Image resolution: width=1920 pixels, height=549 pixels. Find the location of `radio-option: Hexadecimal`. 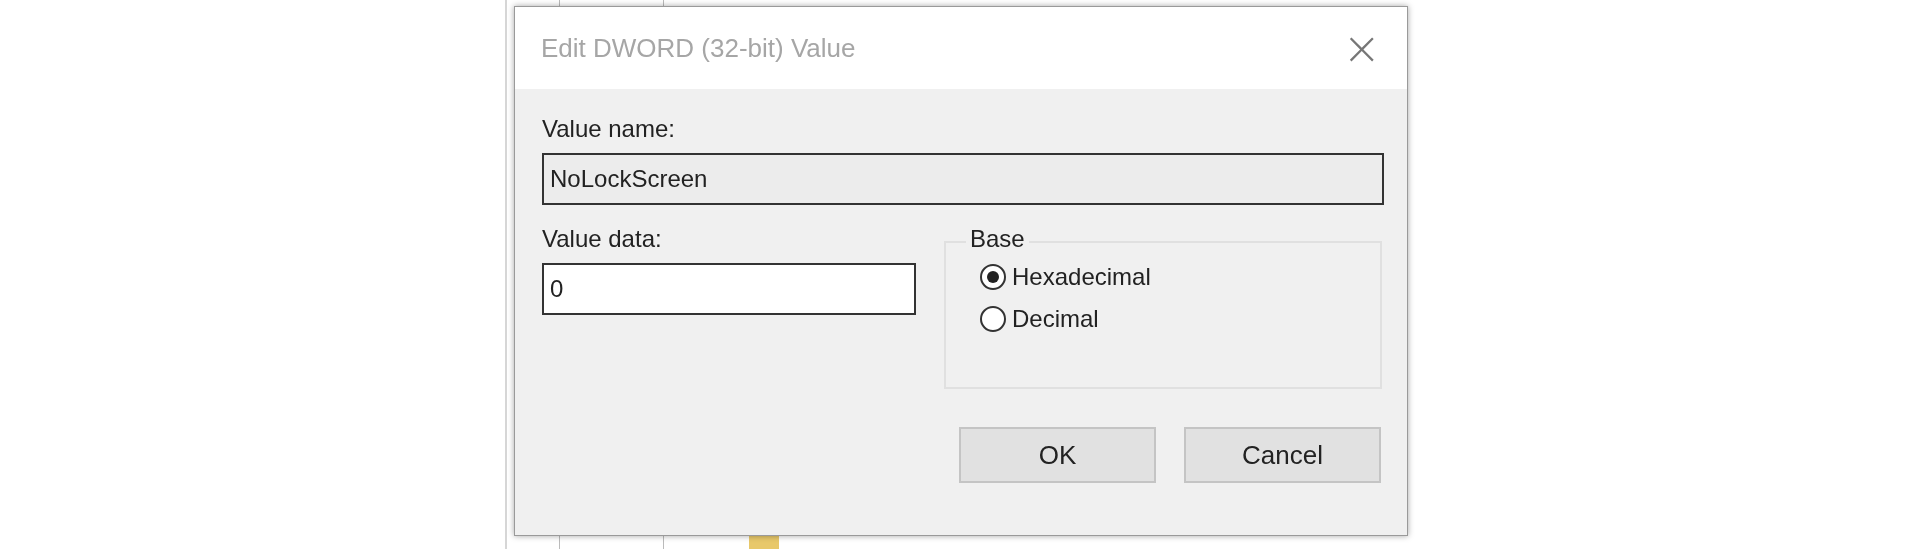

radio-option: Hexadecimal is located at coordinates (1180, 277).